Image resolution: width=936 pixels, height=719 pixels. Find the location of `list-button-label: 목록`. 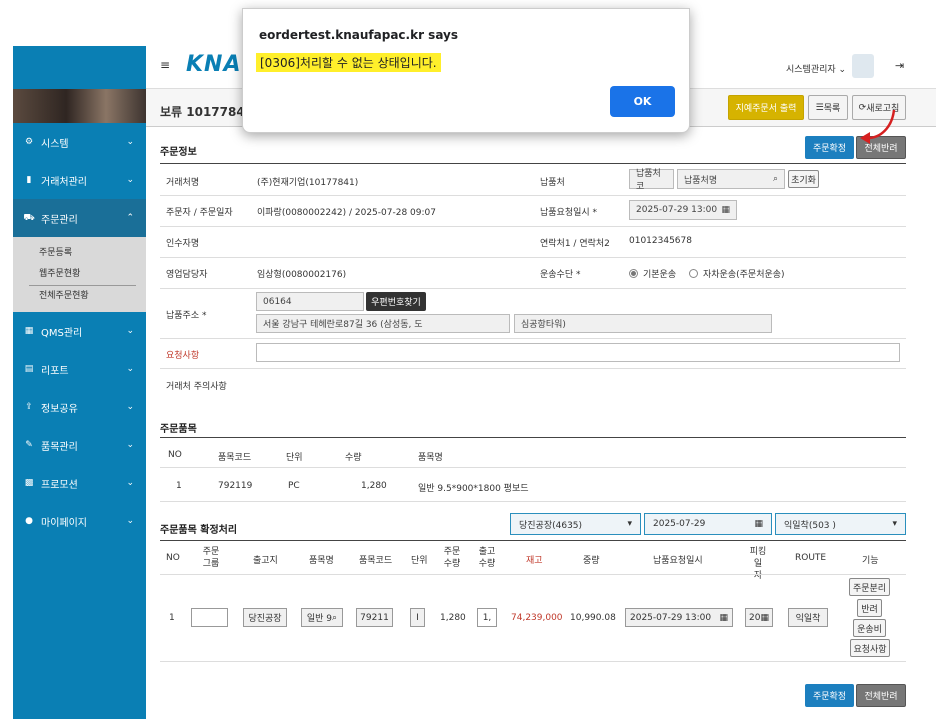

list-button-label: 목록 is located at coordinates (832, 109).